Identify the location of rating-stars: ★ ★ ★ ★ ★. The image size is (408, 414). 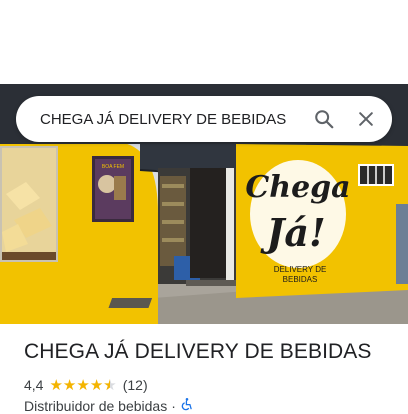
(82, 385).